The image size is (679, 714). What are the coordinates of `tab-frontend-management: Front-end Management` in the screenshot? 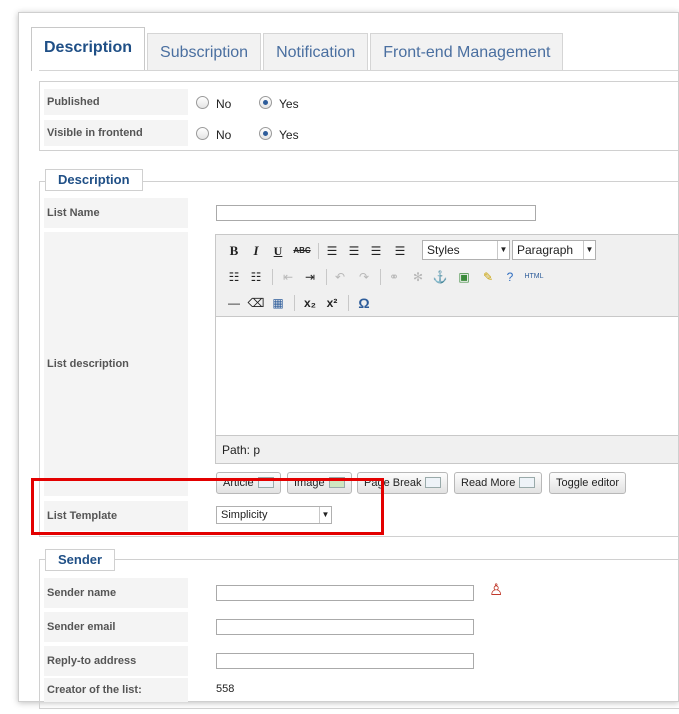 It's located at (467, 52).